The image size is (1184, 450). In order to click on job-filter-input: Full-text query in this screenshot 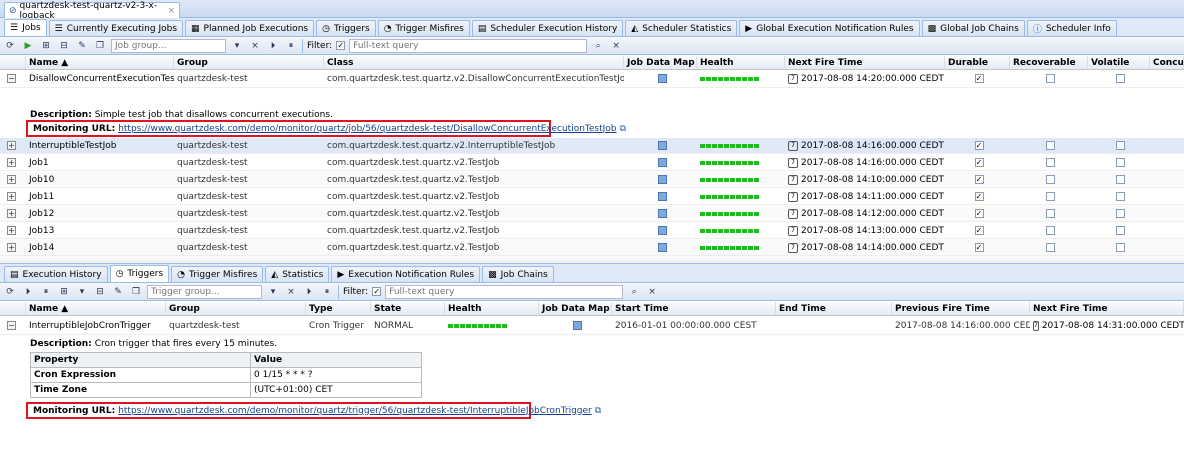, I will do `click(468, 45)`.